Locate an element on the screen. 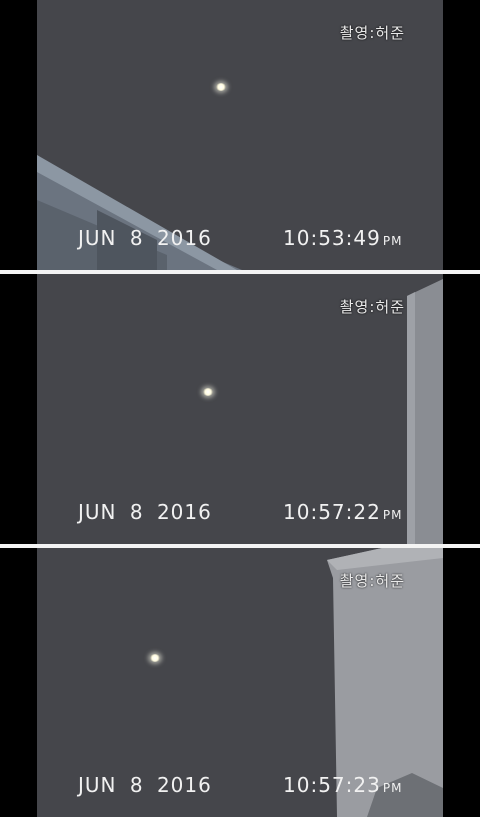 This screenshot has height=817, width=480. time-stamp: 10:53:49 PM is located at coordinates (342, 238).